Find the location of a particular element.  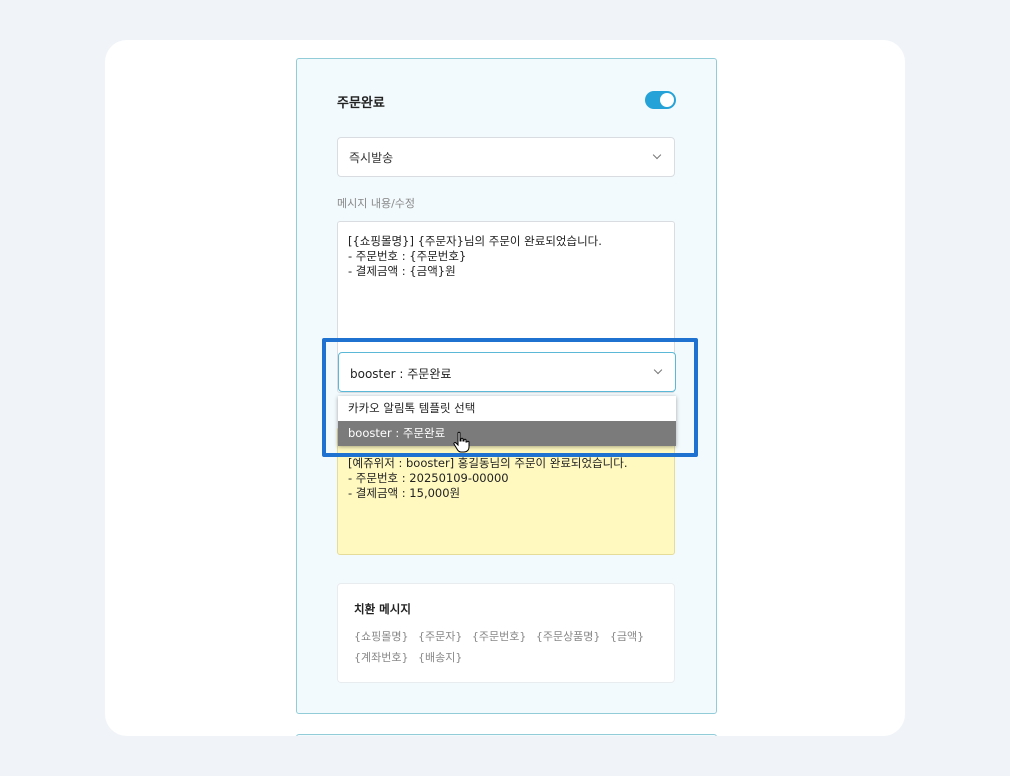

message-label: 메시지 내용/수정 is located at coordinates (376, 203).